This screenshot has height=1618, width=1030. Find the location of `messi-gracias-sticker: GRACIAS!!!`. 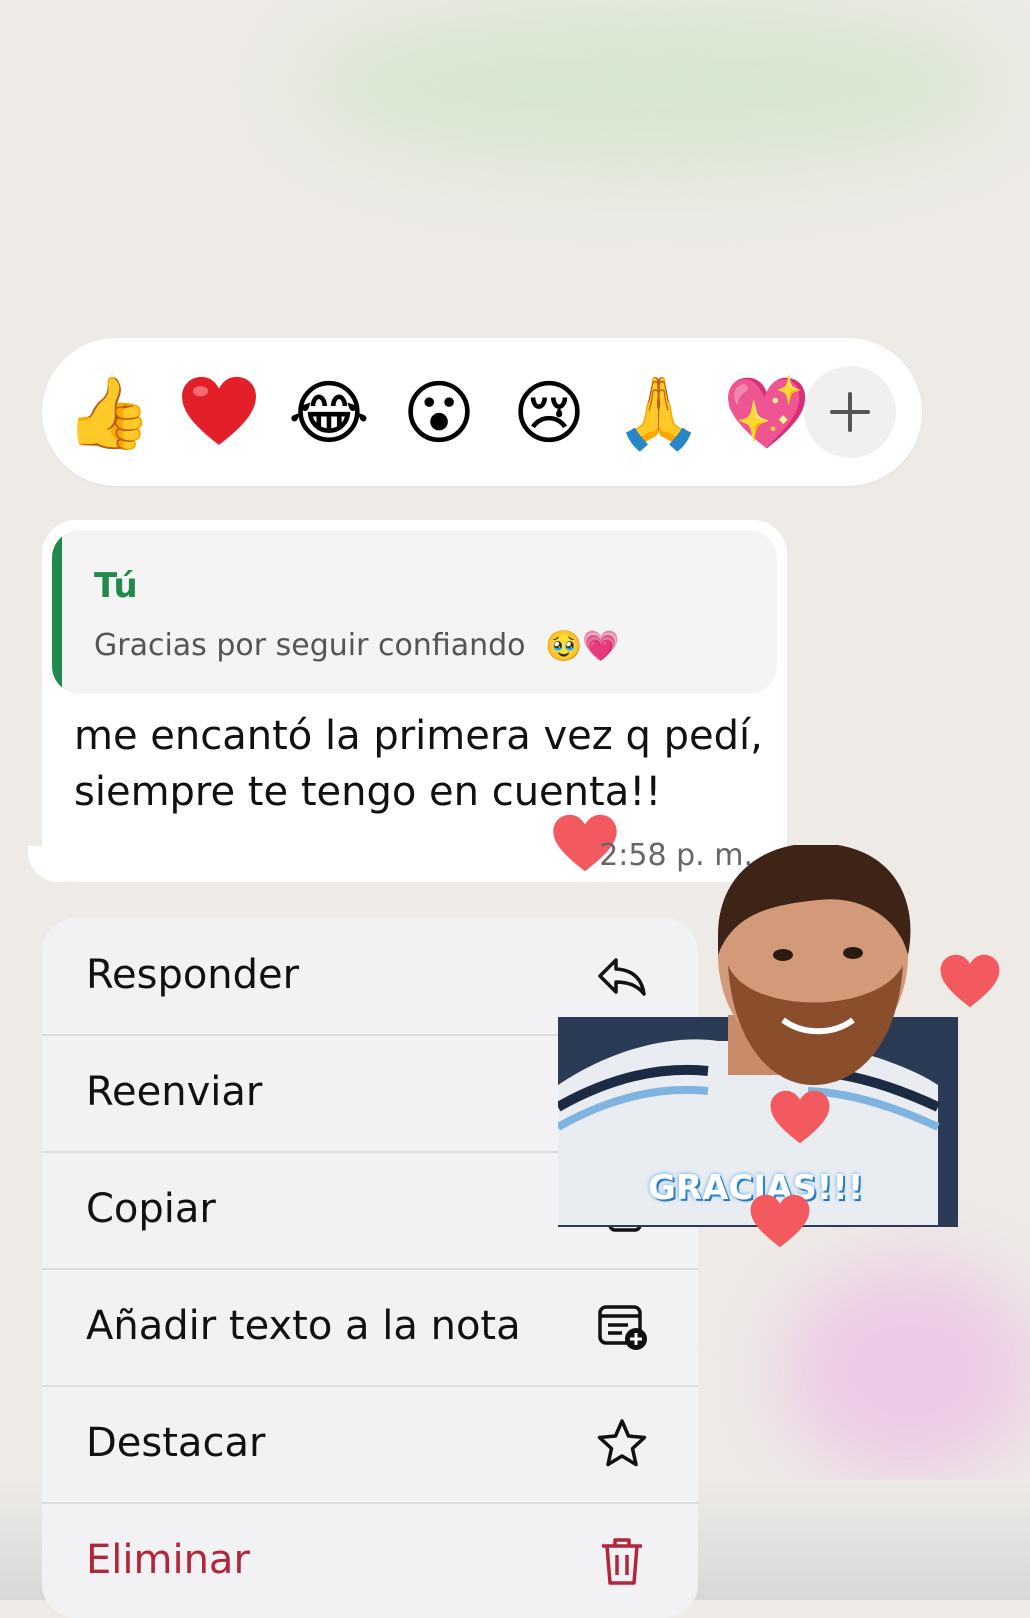

messi-gracias-sticker: GRACIAS!!! is located at coordinates (758, 1045).